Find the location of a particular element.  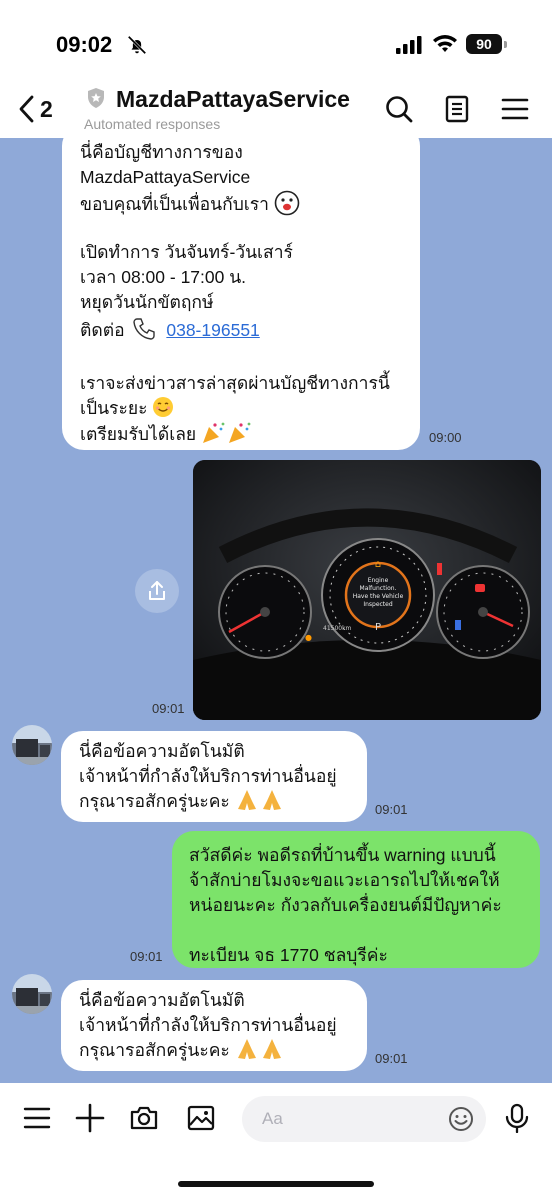

message-line: เปิดทำการ วันจันทร์-วันเสาร์ is located at coordinates (186, 252).